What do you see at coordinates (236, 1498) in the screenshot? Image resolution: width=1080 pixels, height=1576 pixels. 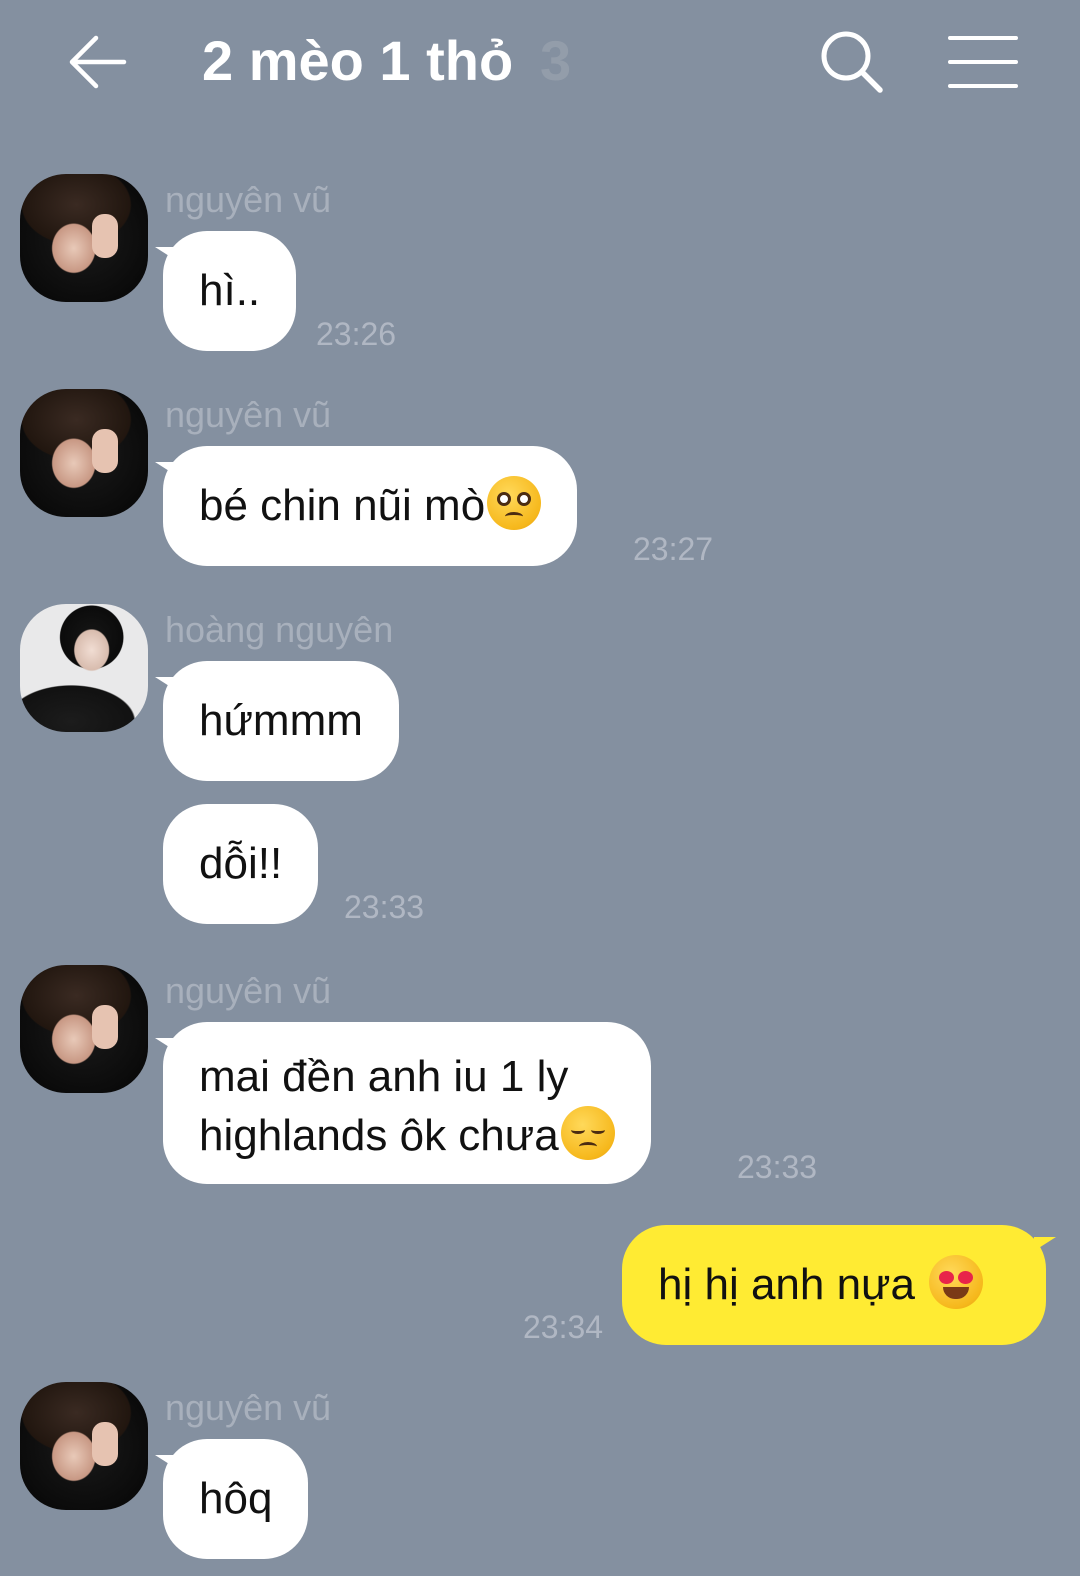 I see `message-text: hôq` at bounding box center [236, 1498].